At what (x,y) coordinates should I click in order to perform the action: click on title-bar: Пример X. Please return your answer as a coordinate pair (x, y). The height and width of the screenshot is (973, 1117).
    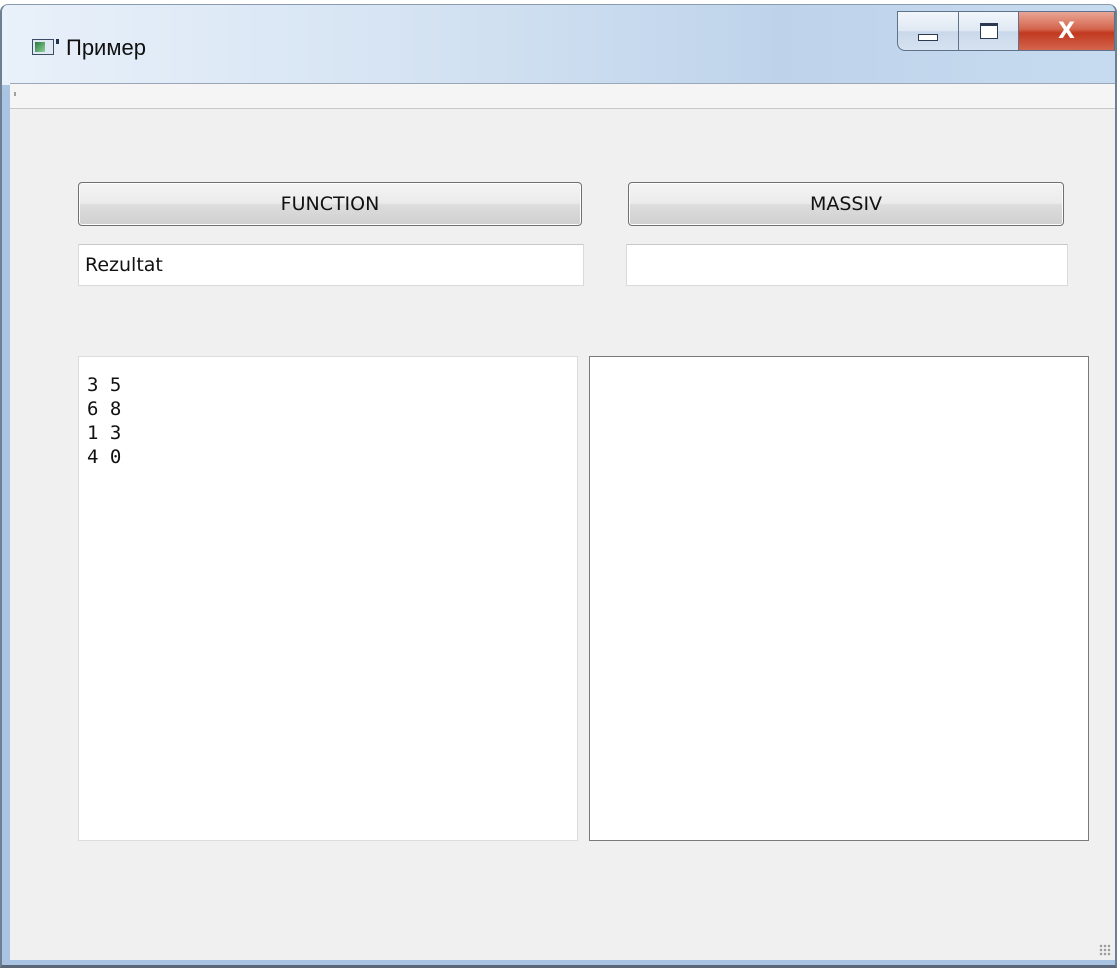
    Looking at the image, I should click on (558, 45).